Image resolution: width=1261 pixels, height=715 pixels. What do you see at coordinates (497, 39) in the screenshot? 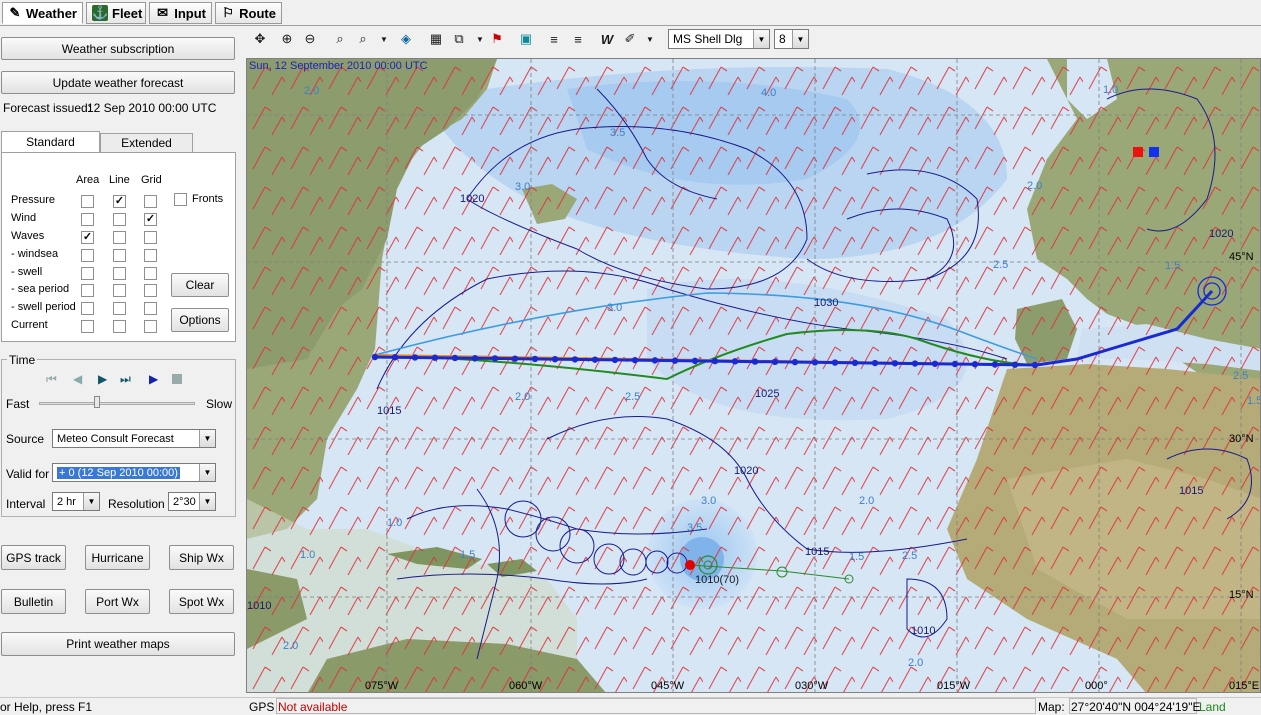
I see `flag-icon: ⚑` at bounding box center [497, 39].